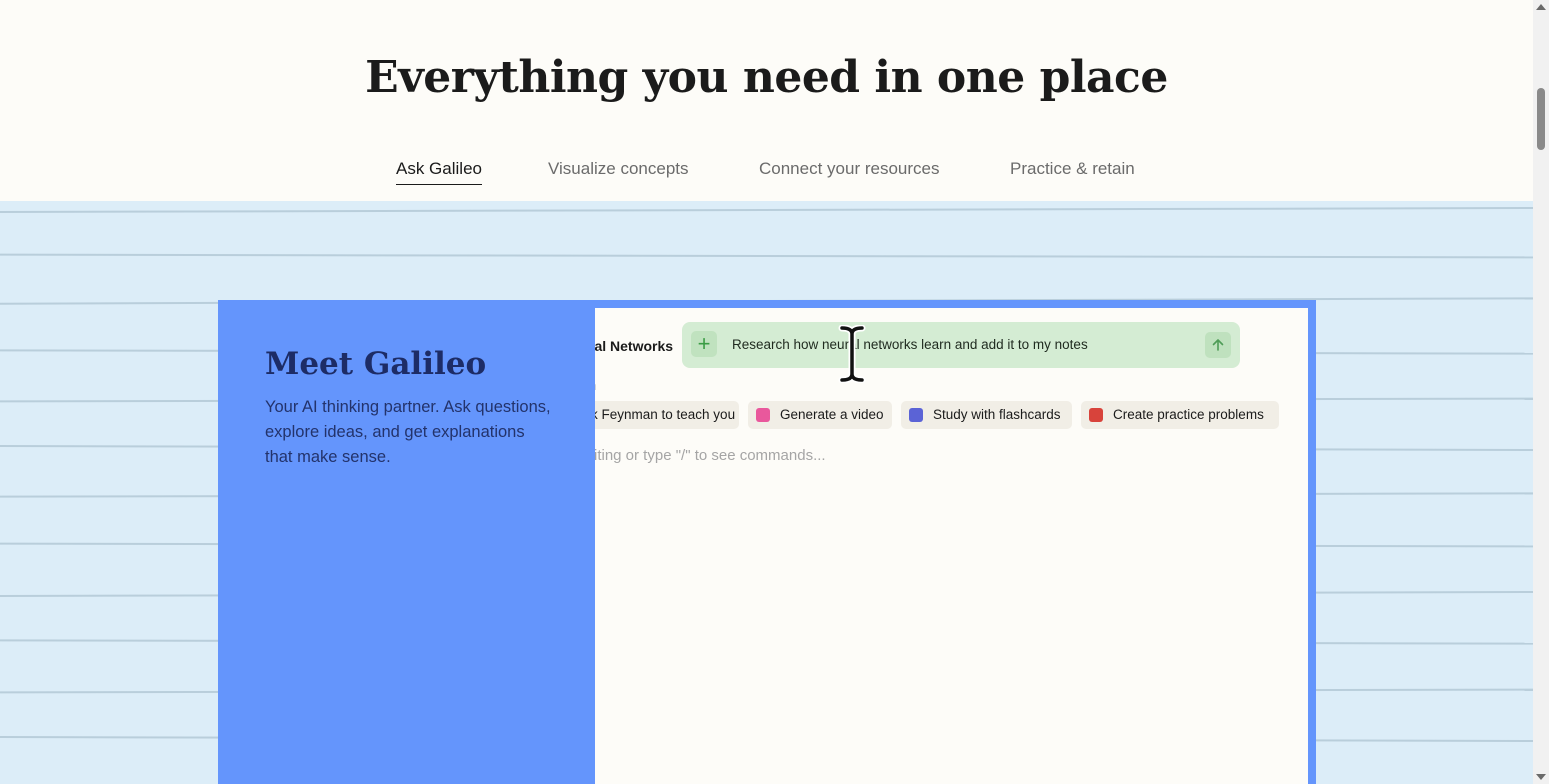 Image resolution: width=1549 pixels, height=784 pixels. Describe the element at coordinates (916, 415) in the screenshot. I see `flashcards-icon` at that location.